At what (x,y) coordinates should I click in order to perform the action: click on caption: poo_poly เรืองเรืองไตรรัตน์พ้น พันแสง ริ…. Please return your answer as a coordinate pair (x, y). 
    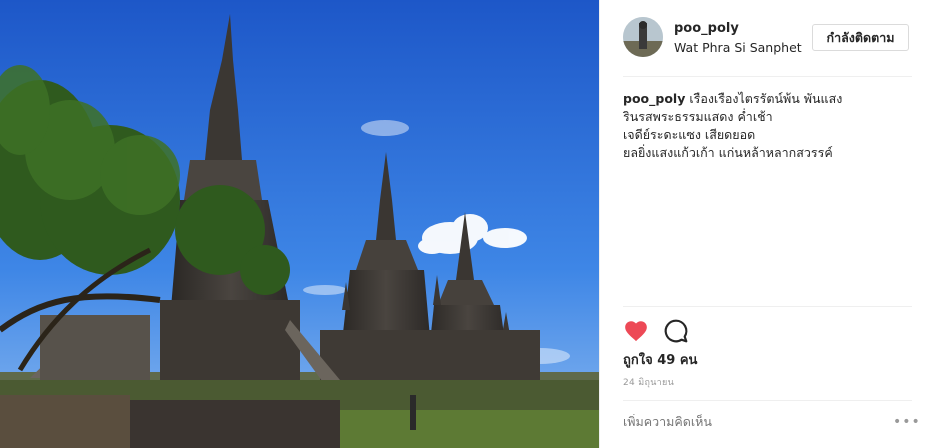
    Looking at the image, I should click on (768, 126).